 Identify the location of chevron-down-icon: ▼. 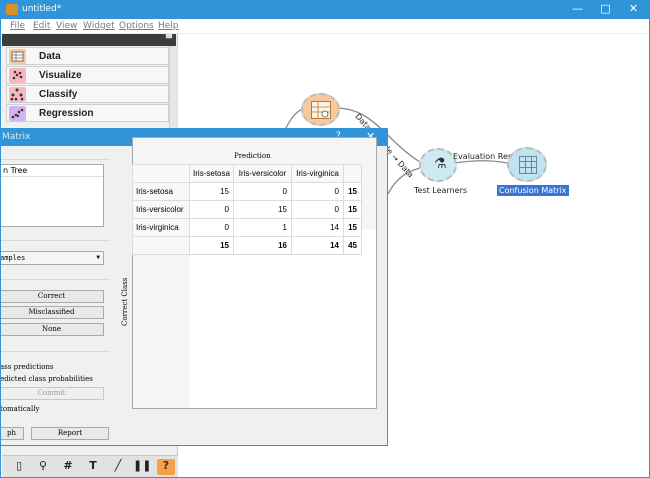
(98, 257).